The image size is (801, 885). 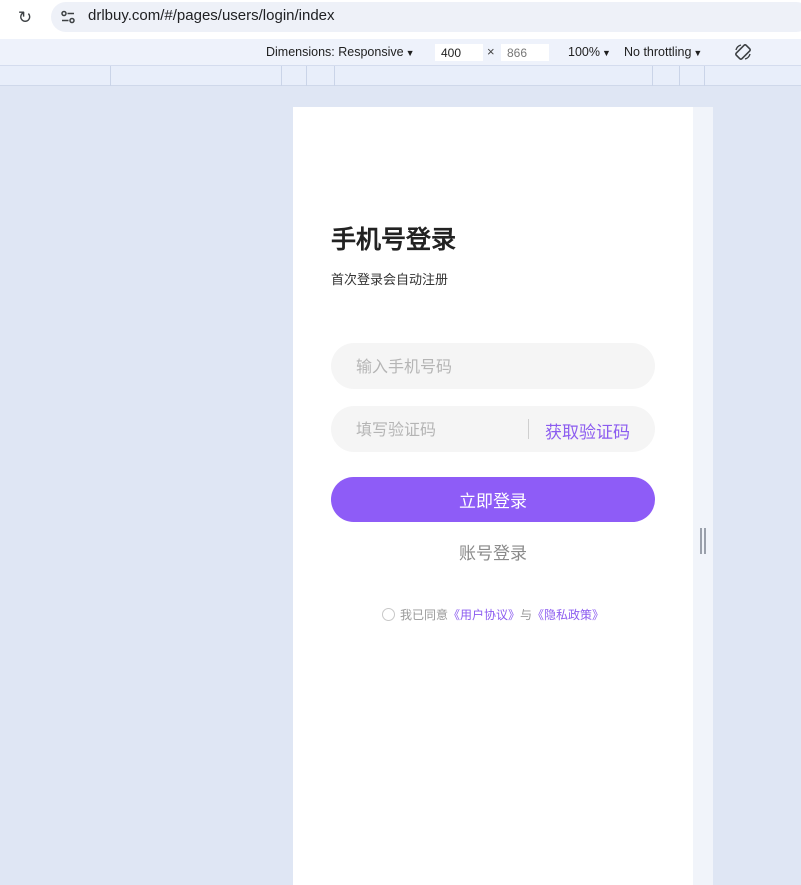 I want to click on site-settings-icon, so click(x=68, y=17).